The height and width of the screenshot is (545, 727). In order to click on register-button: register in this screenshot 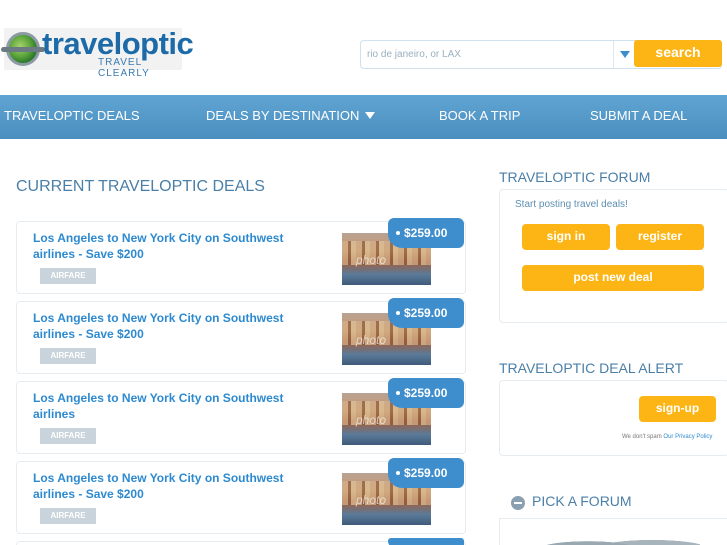, I will do `click(660, 237)`.